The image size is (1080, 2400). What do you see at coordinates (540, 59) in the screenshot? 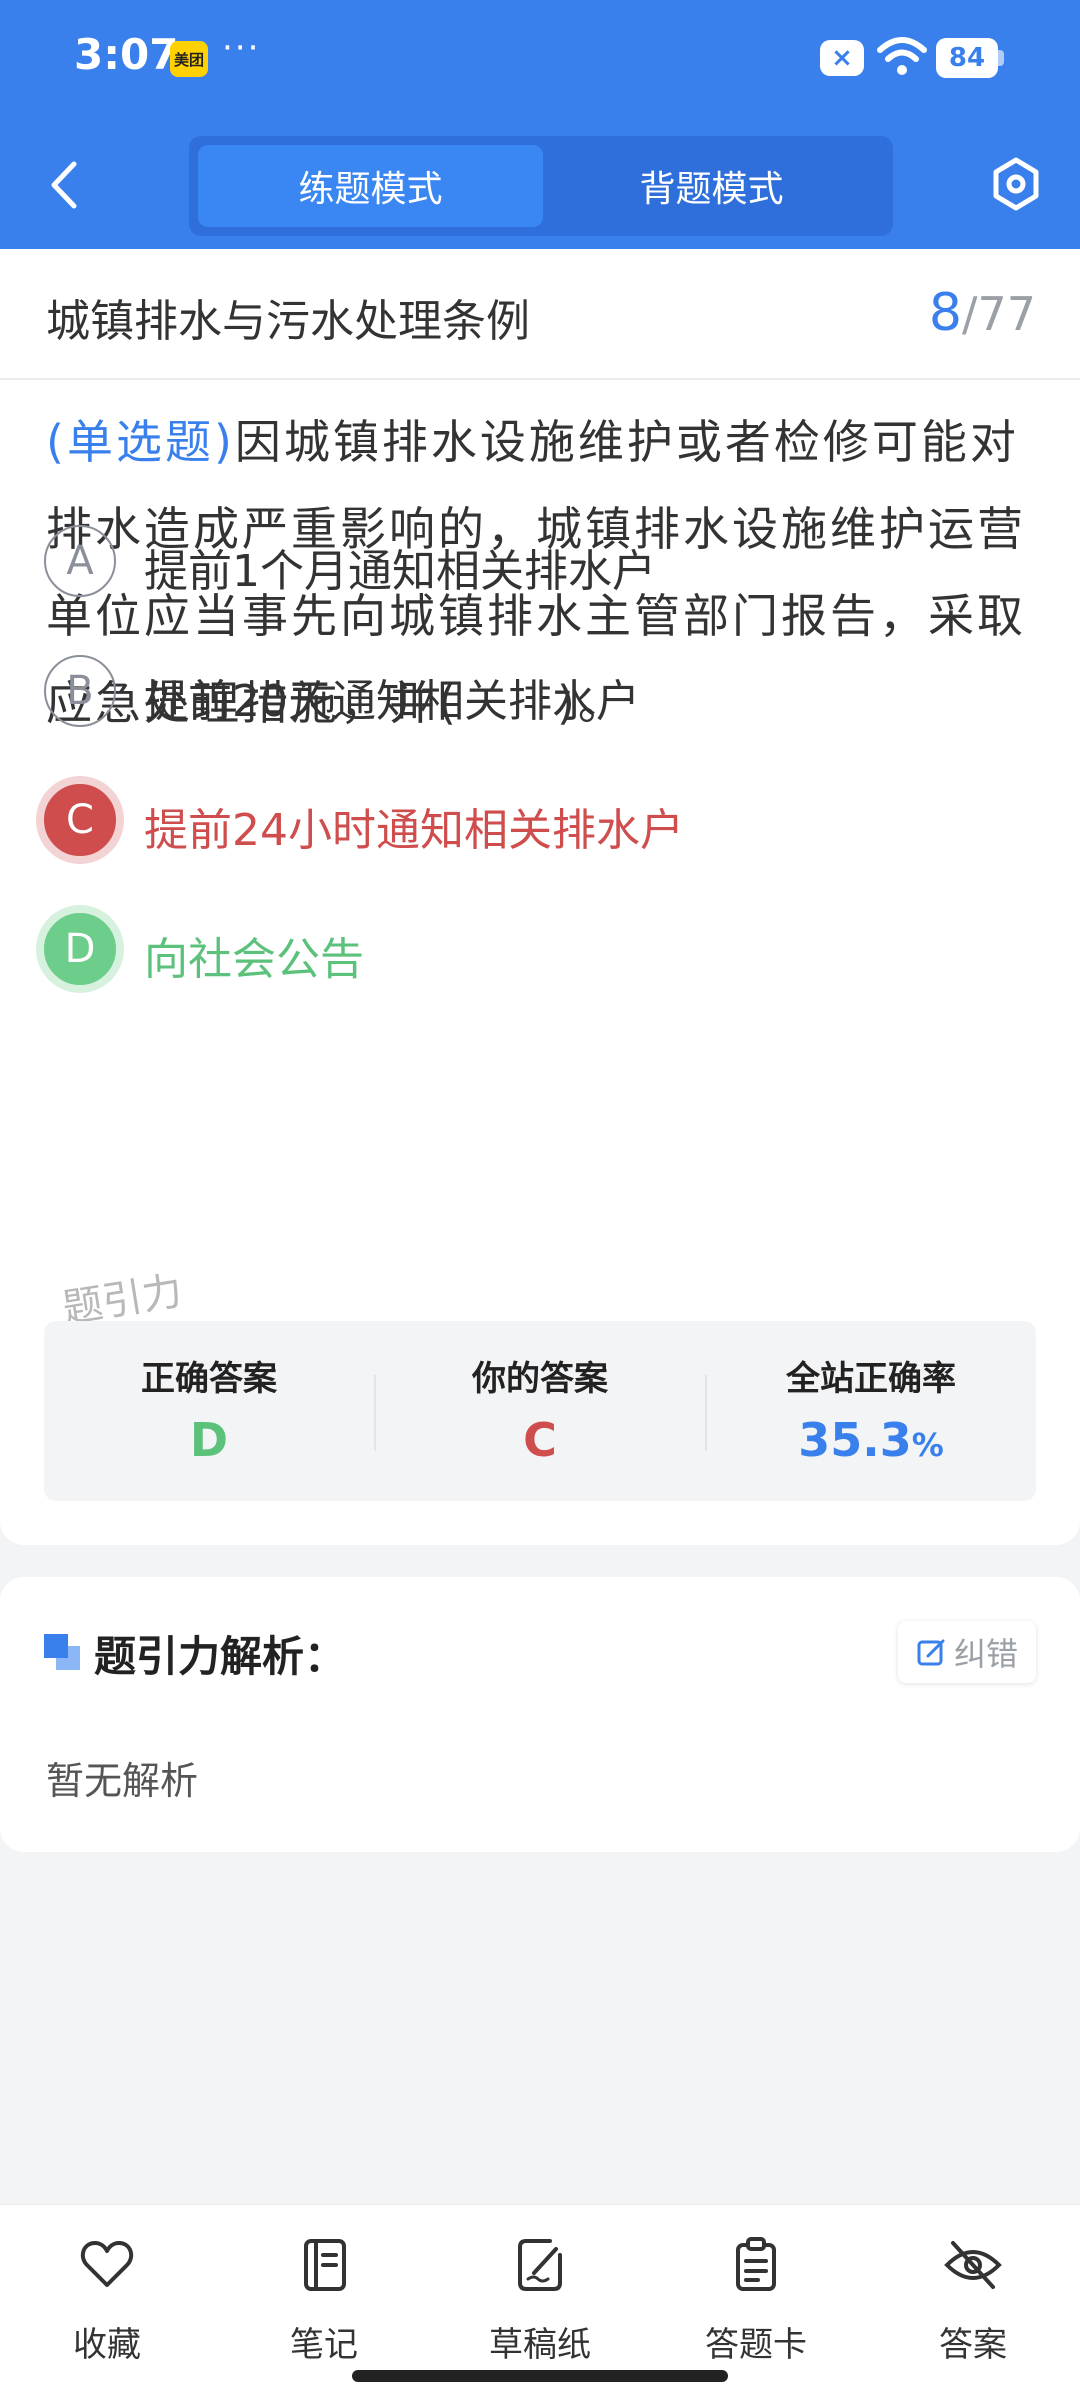
I see `status-bar: 3:07 美团 ··· × 84` at bounding box center [540, 59].